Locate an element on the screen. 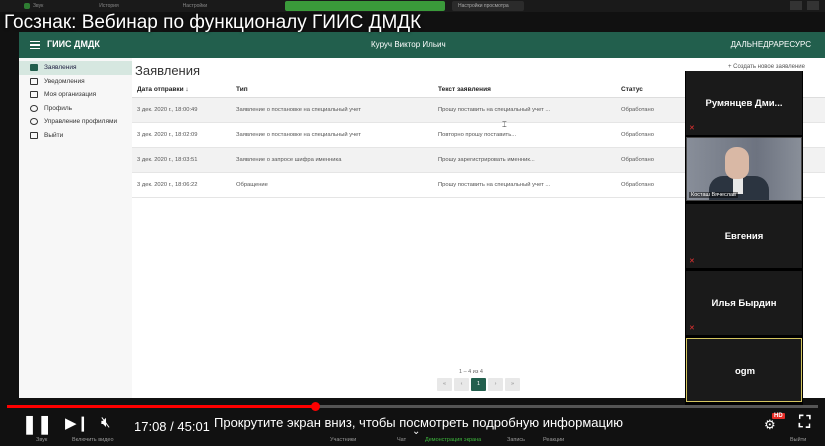  last-page-button: » is located at coordinates (512, 384).